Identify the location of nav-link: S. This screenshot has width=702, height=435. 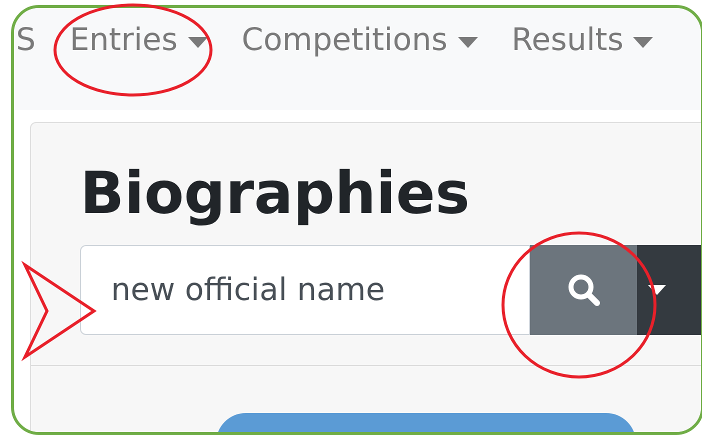
(26, 40).